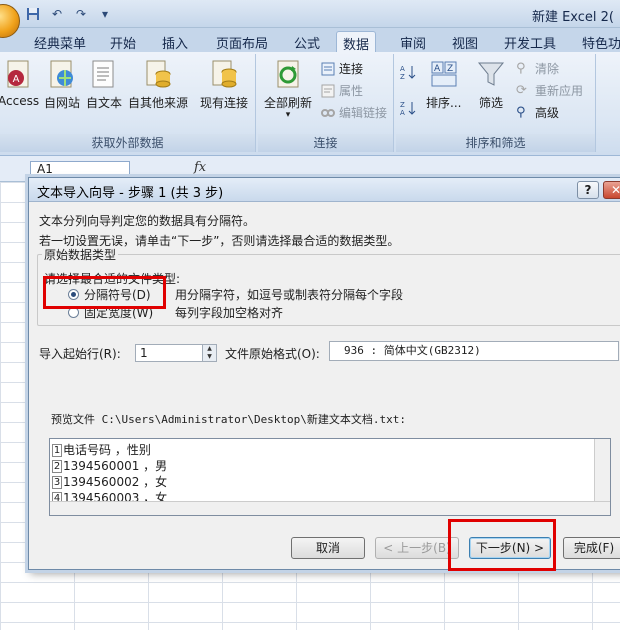 The image size is (620, 630). I want to click on group-sort-filter: AZ ZA AZ 排序... 筛选 ⚲ 清除 ⟳ 重新应用 ⚲ 高级 排序和筛选, so click(496, 103).